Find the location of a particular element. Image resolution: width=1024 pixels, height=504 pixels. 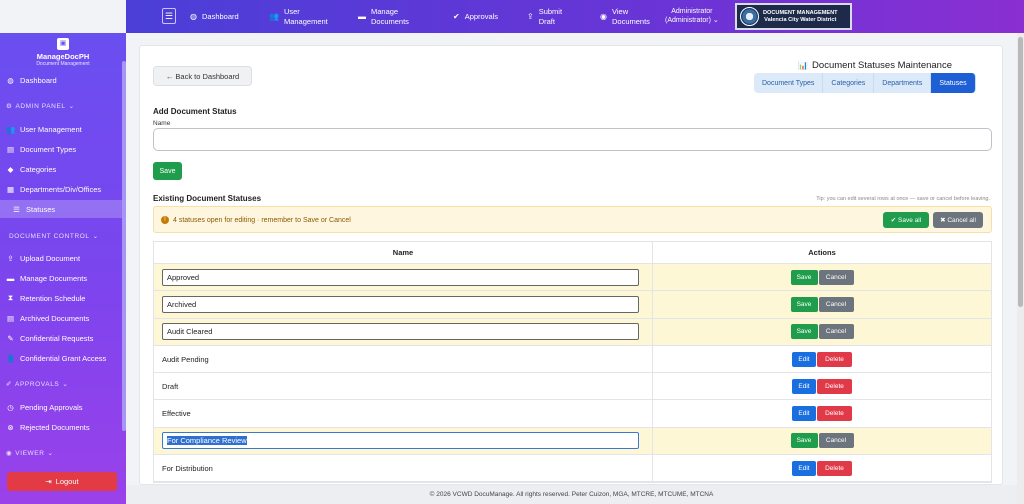

status-name-input: Archived is located at coordinates (400, 304).